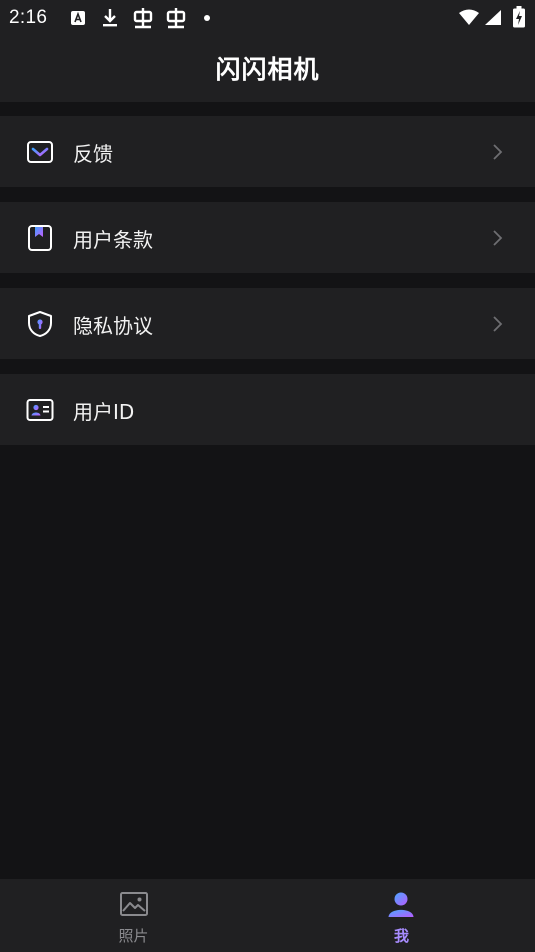  I want to click on app-header: 闪闪相机, so click(267, 69).